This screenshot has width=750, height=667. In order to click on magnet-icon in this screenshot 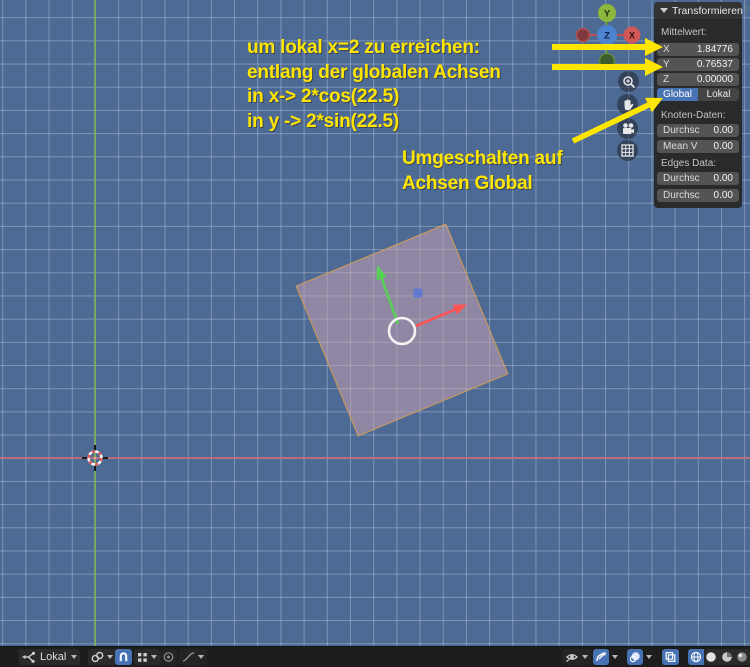, I will do `click(123, 657)`.